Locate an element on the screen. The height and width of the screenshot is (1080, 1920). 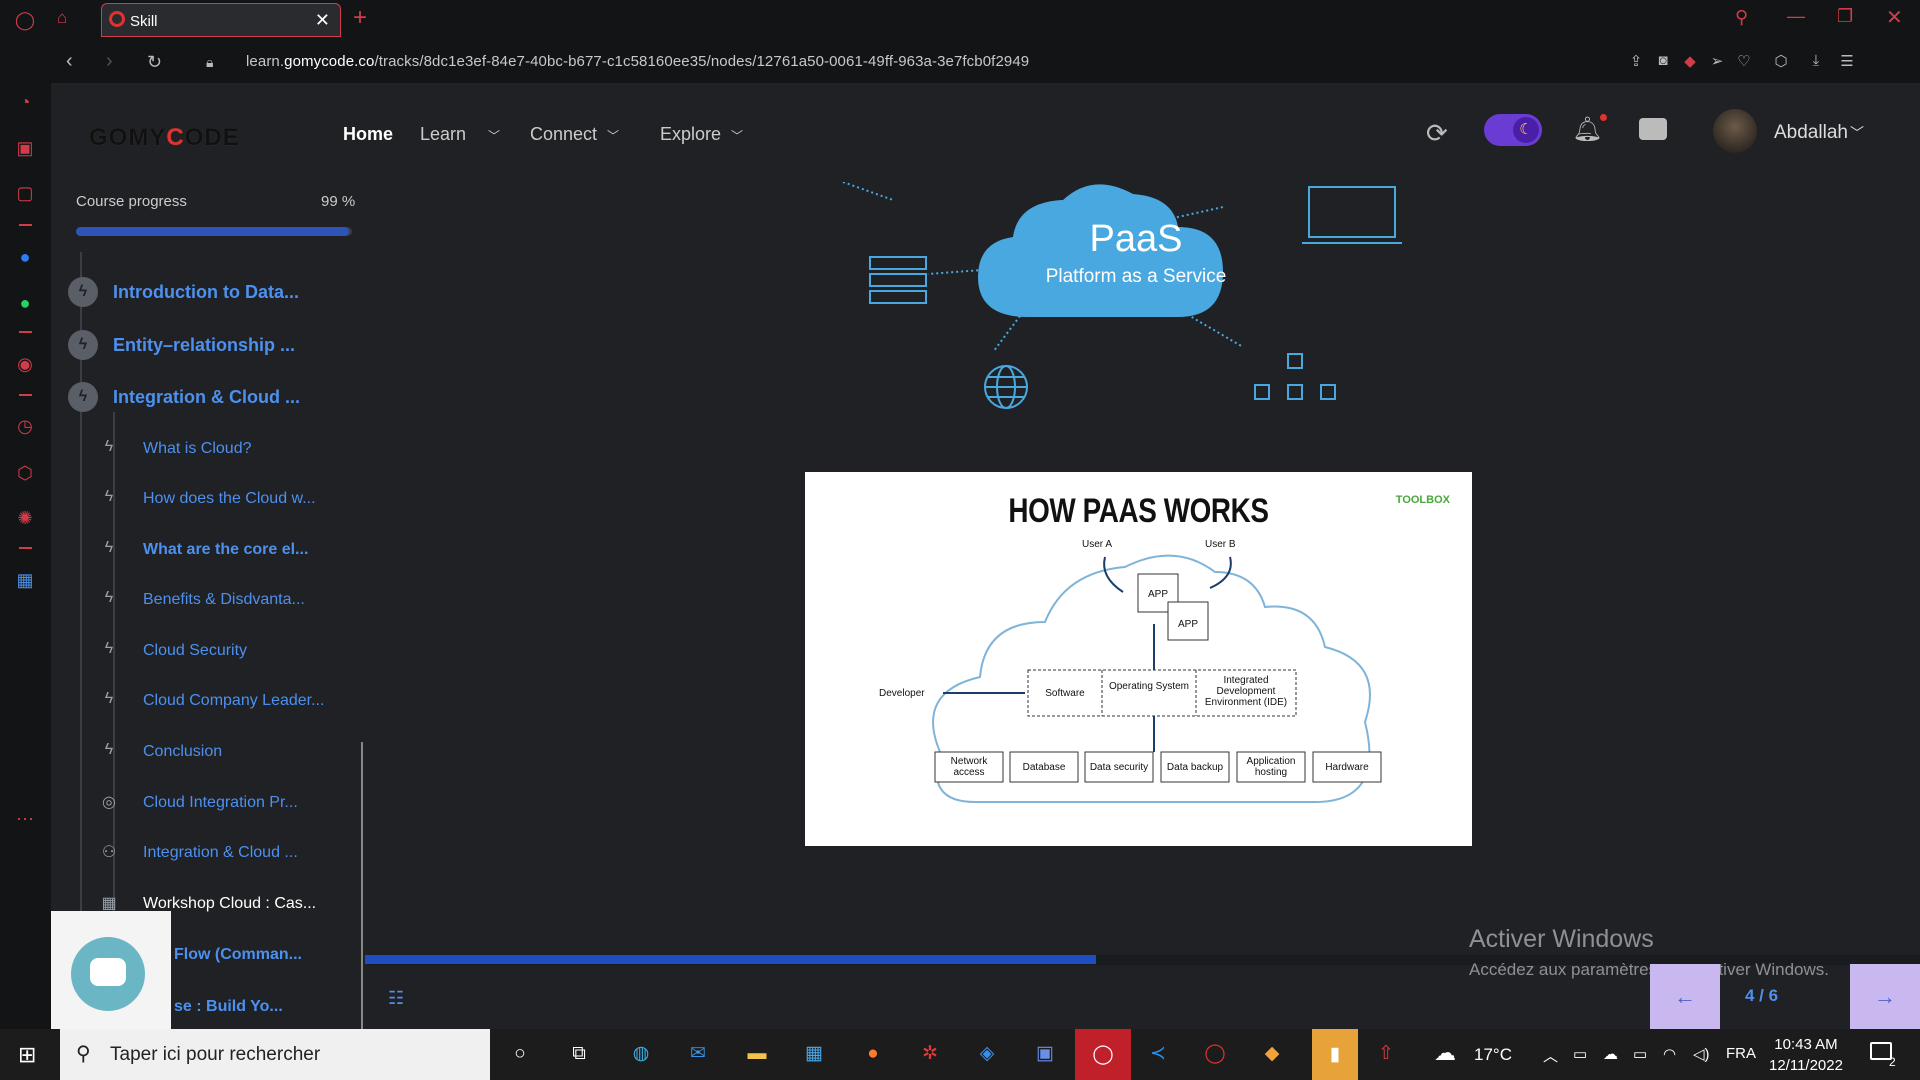
close-icon: ✕ is located at coordinates (322, 20).